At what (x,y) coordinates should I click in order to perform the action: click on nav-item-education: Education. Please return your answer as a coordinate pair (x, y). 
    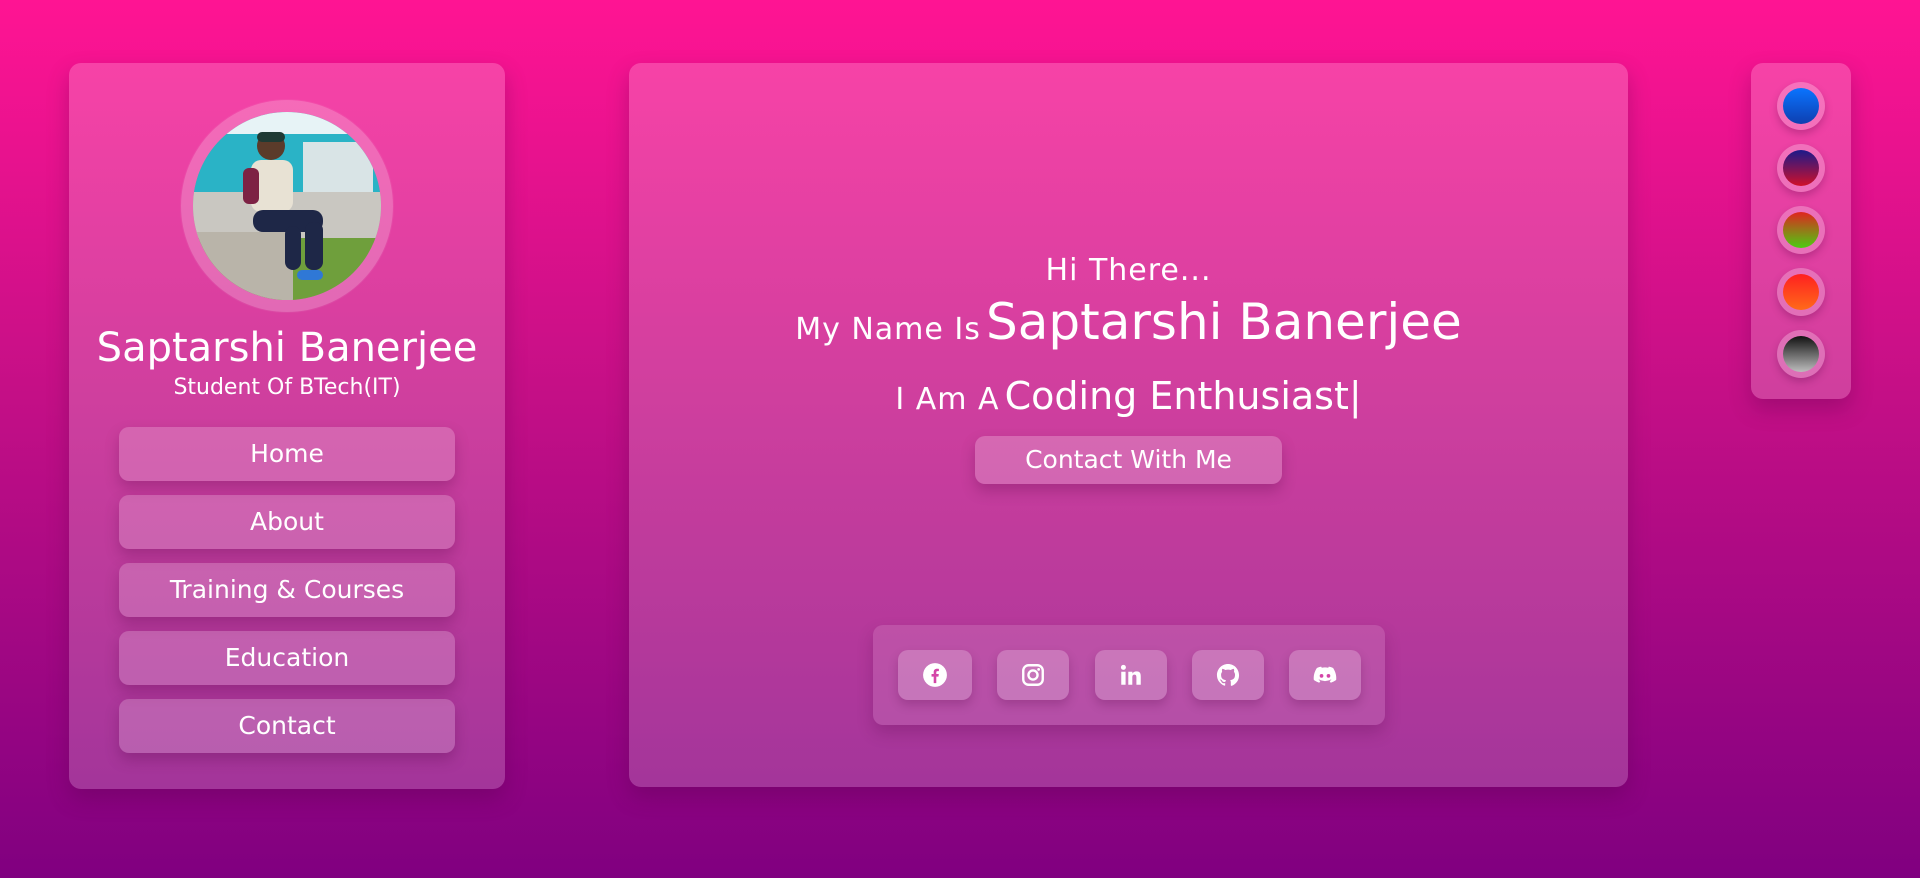
    Looking at the image, I should click on (287, 658).